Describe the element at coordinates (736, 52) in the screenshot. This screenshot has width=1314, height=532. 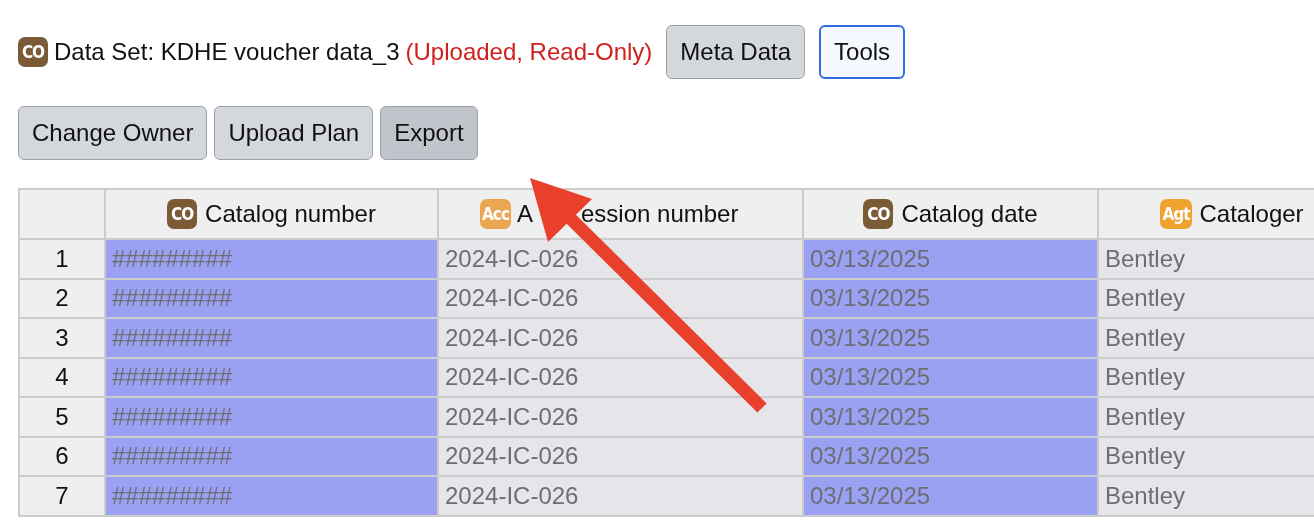
I see `header-button: Meta Data` at that location.